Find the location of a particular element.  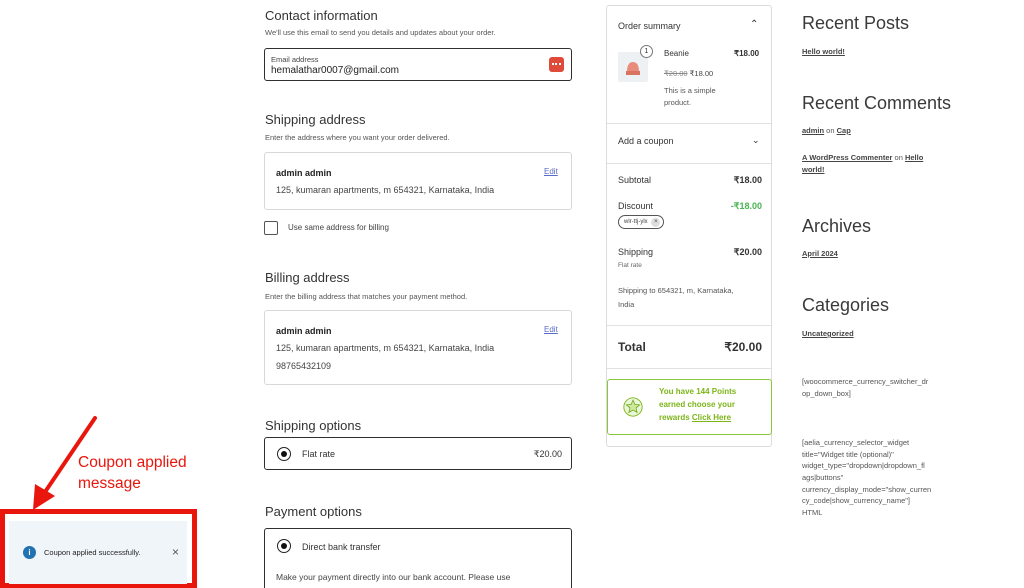

payment-option-label: Direct bank transfer is located at coordinates (341, 547).